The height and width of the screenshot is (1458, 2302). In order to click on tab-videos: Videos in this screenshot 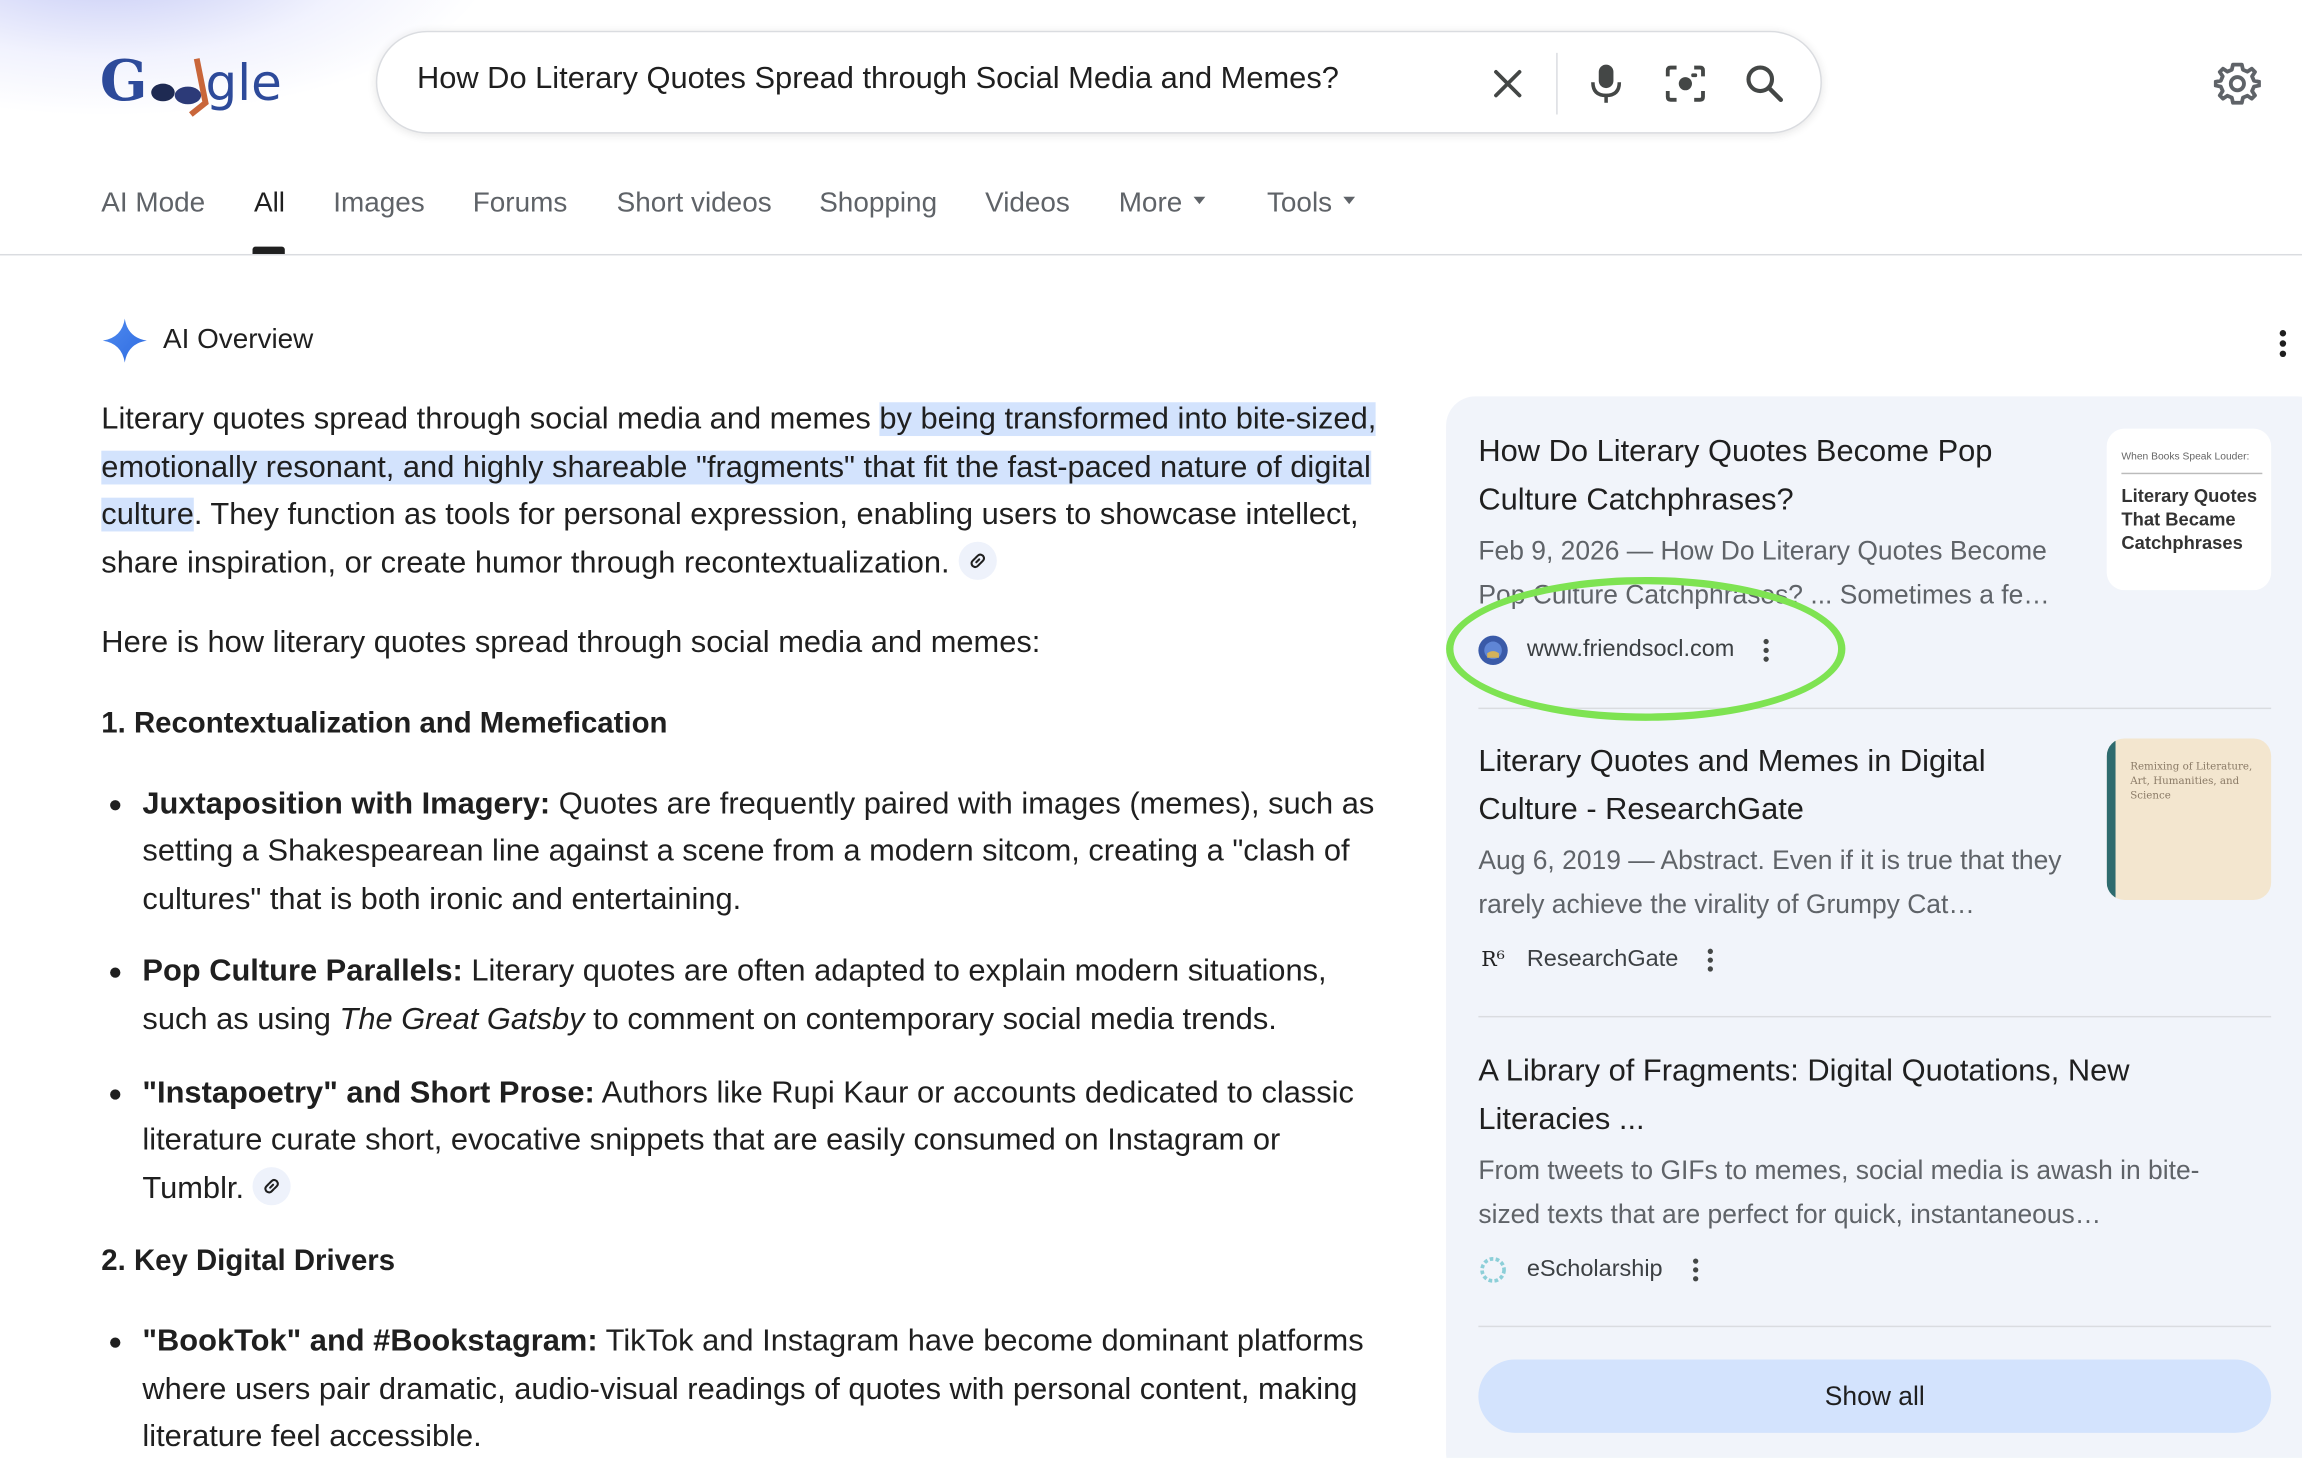, I will do `click(1027, 204)`.